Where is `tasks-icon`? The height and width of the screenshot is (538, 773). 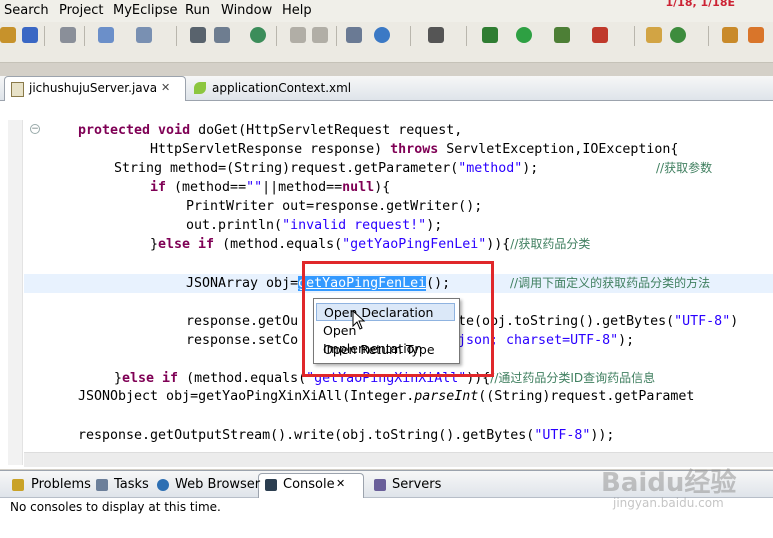
tasks-icon is located at coordinates (102, 485).